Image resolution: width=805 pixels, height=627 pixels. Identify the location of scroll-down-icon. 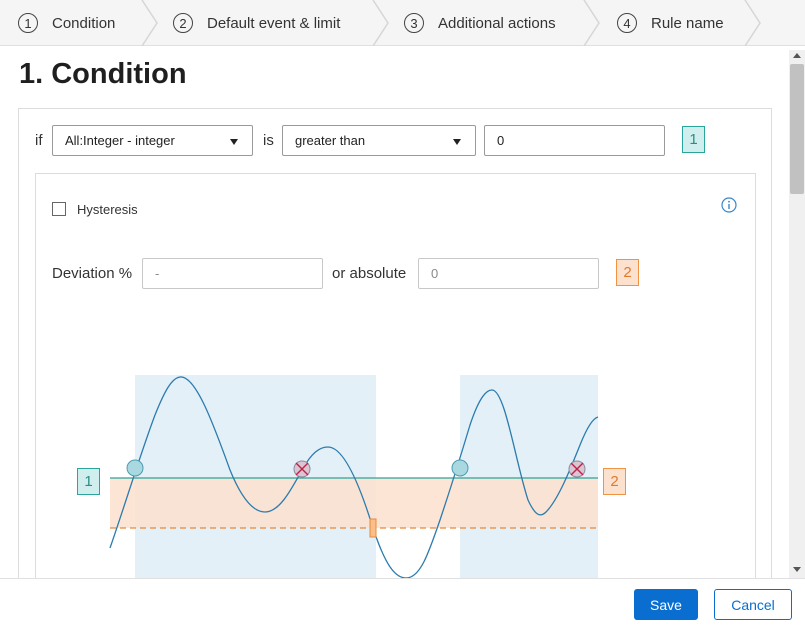
(797, 569).